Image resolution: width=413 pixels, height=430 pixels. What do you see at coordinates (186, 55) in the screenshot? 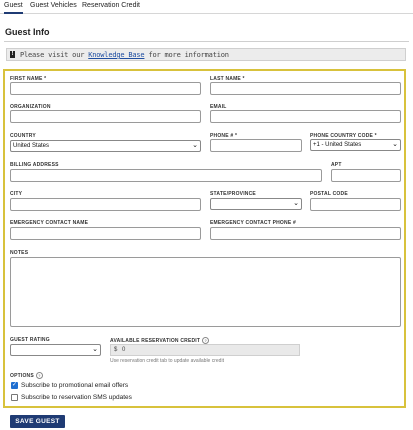
I see `info-suffix: for more information` at bounding box center [186, 55].